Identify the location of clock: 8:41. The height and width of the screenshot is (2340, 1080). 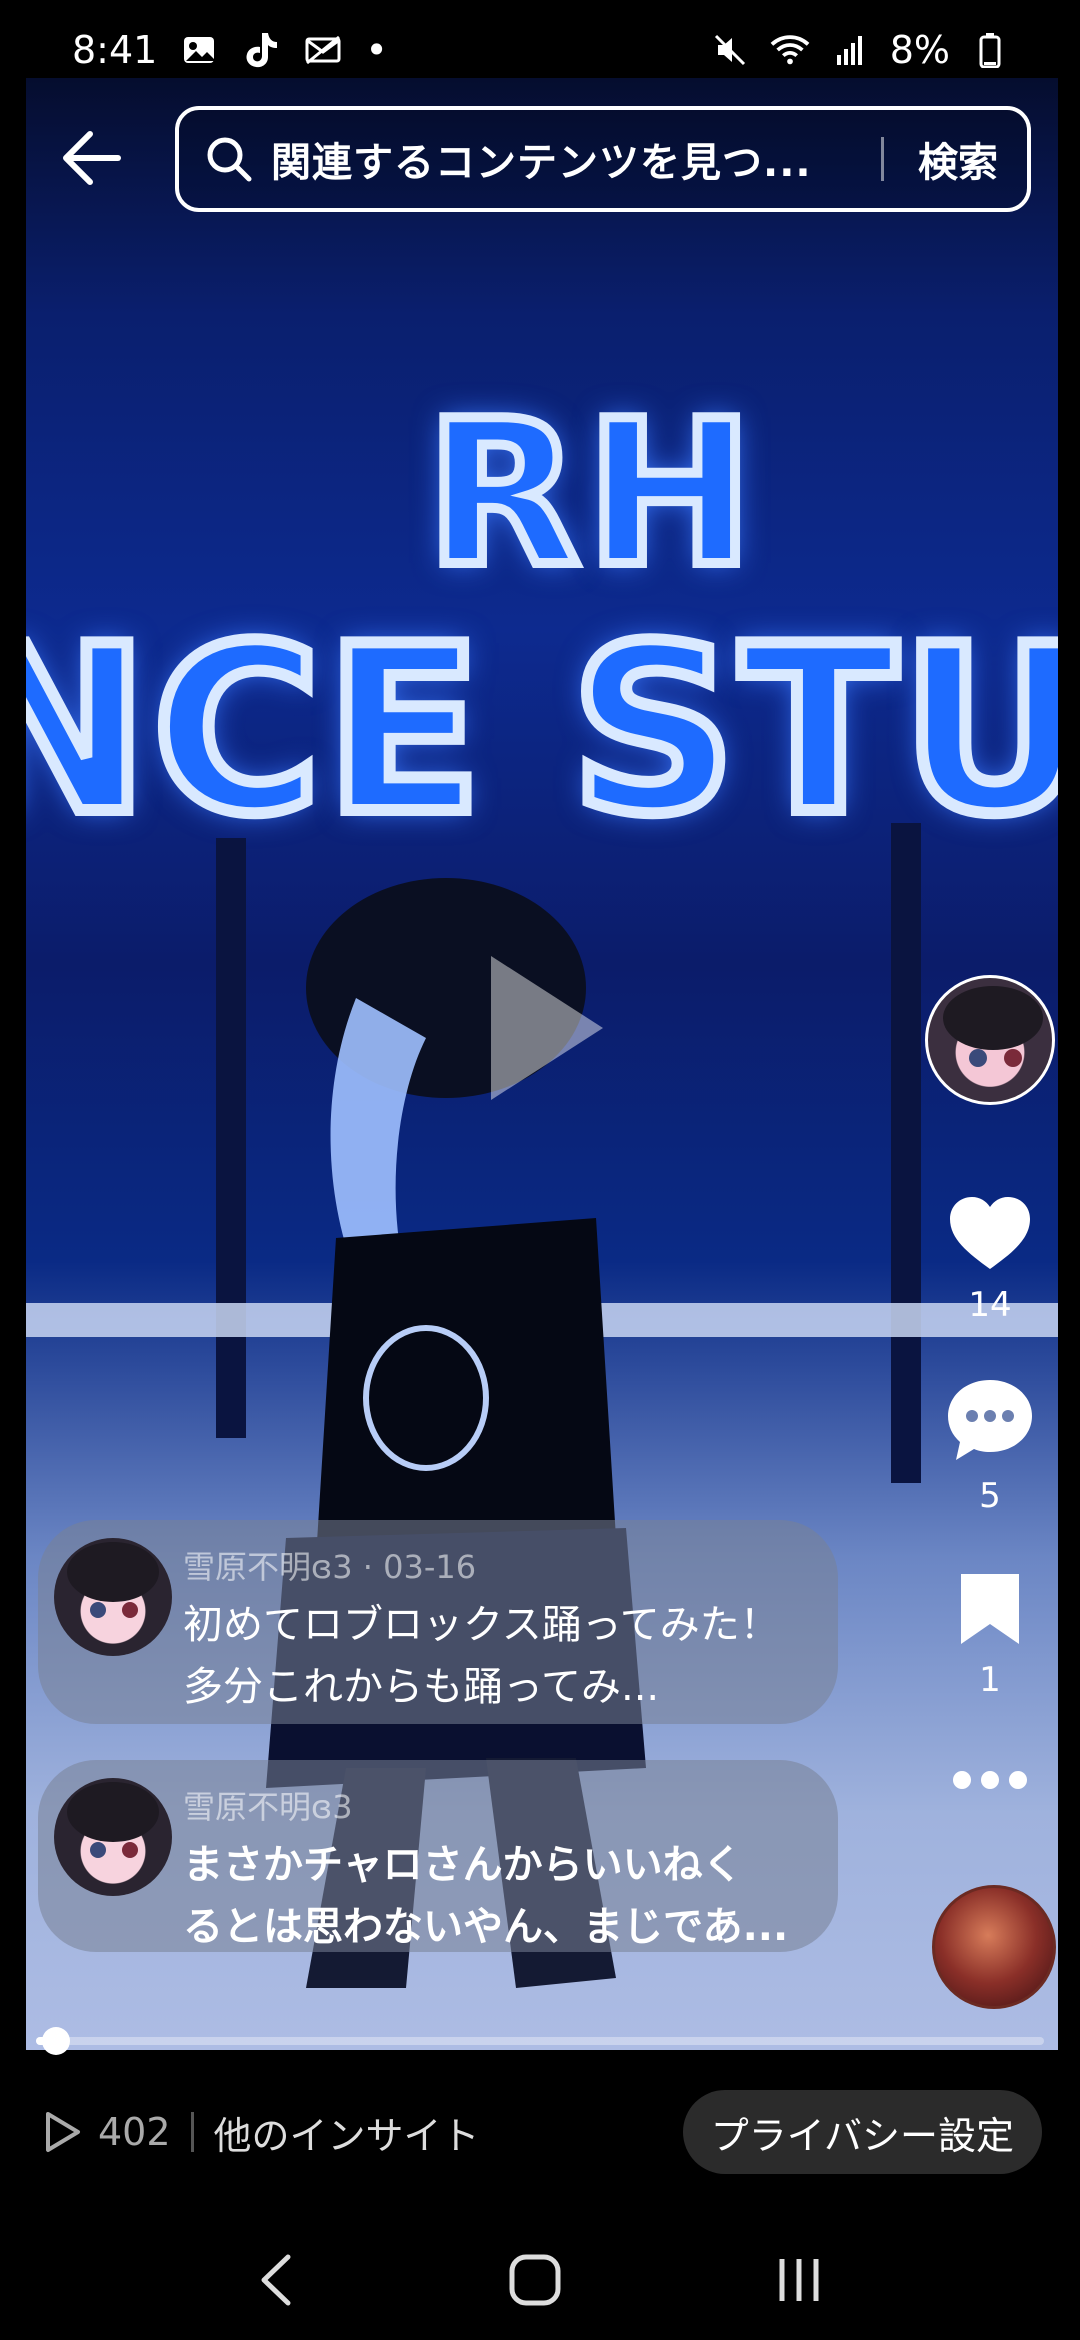
(115, 50).